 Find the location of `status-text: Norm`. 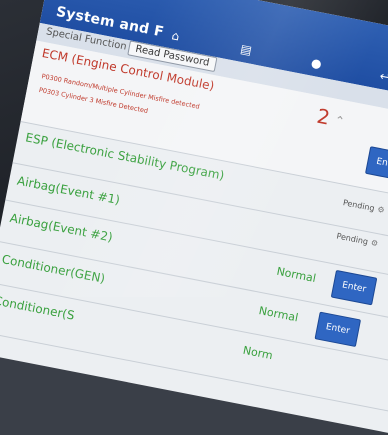

status-text: Norm is located at coordinates (257, 353).